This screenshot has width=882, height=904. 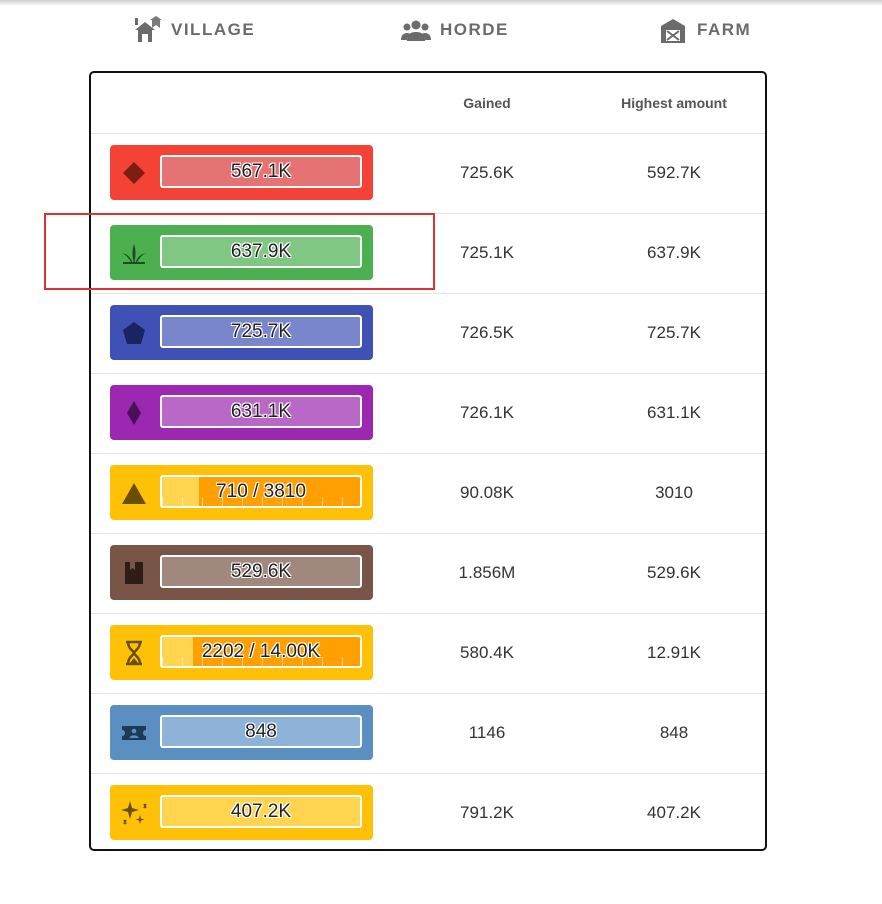 I want to click on resource-chip: 567.1K, so click(x=241, y=172).